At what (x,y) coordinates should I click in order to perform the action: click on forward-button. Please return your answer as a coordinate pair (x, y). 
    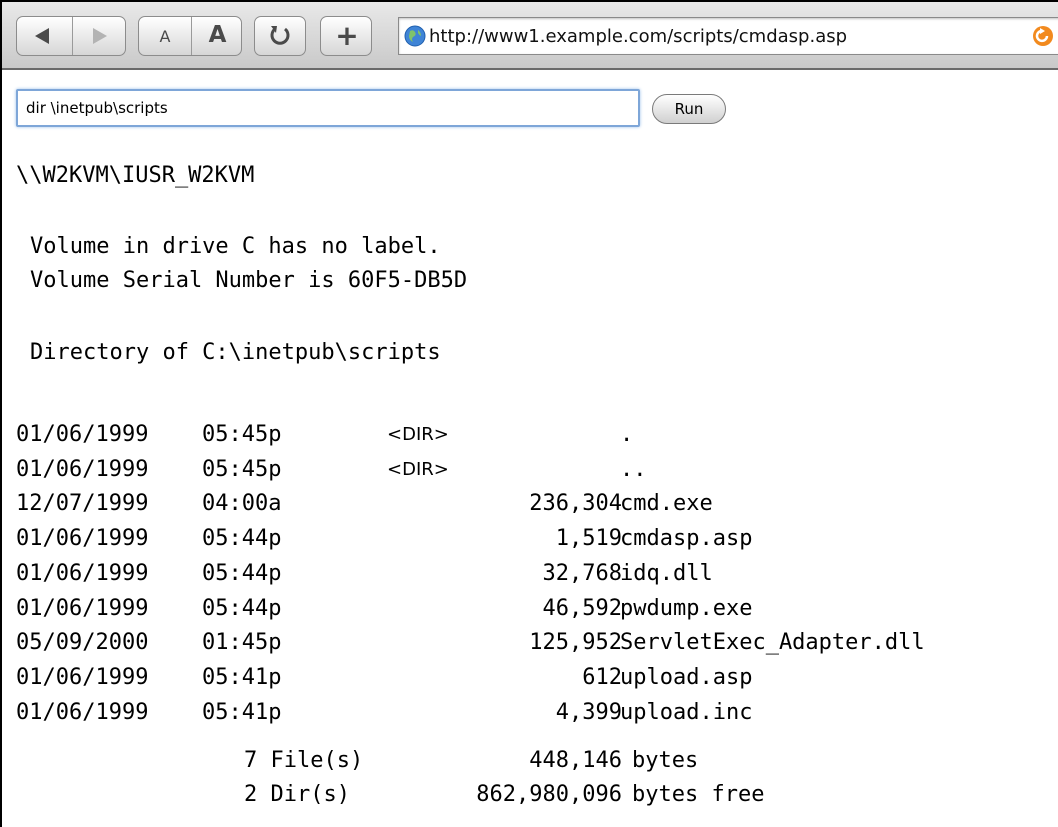
    Looking at the image, I should click on (100, 36).